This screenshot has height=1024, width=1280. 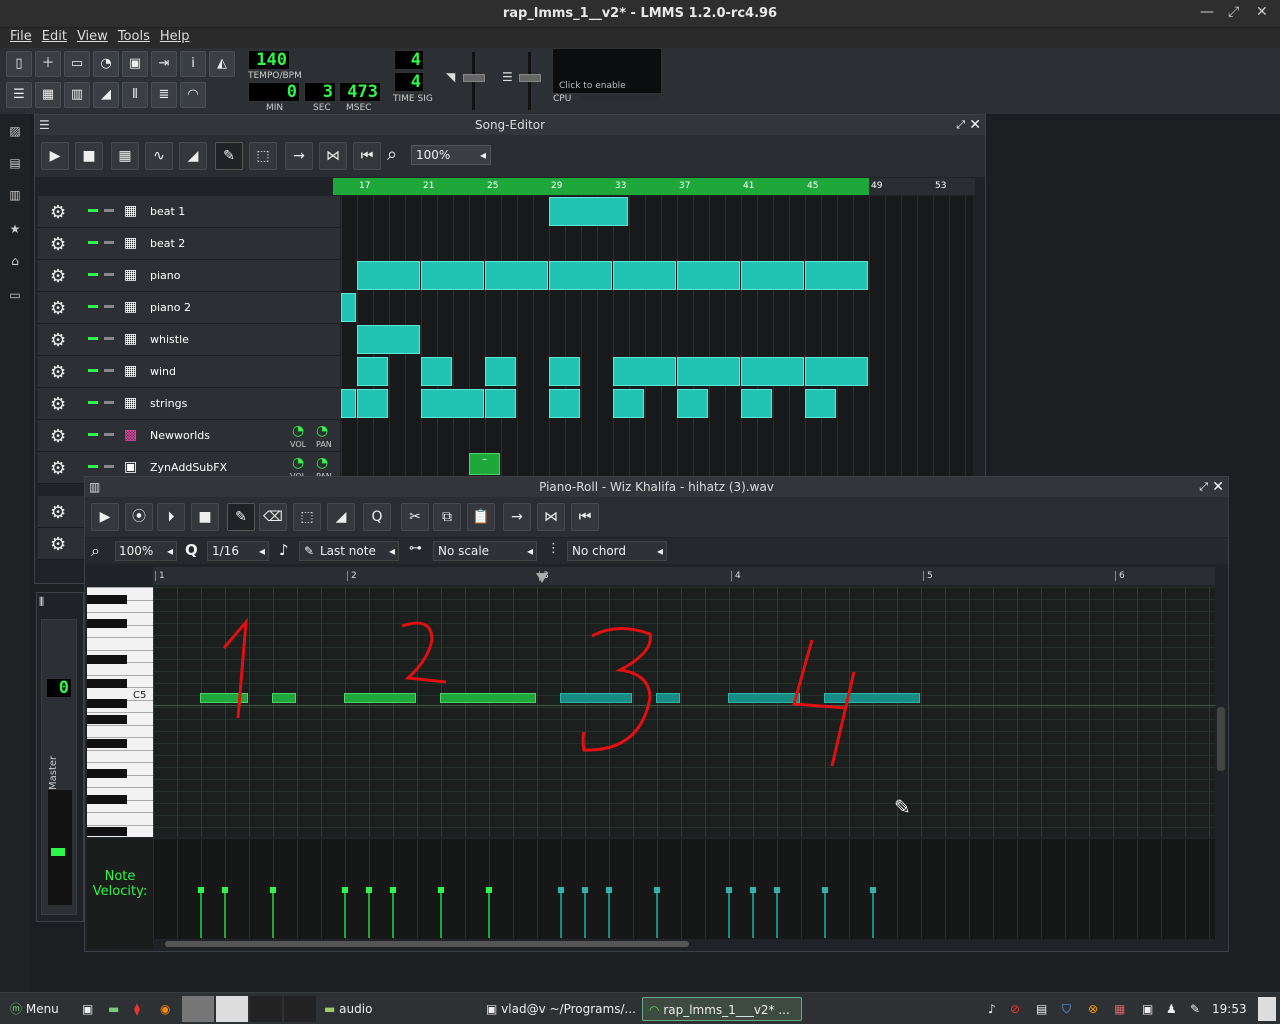 I want to click on mixer-icon: ⫴, so click(x=135, y=95).